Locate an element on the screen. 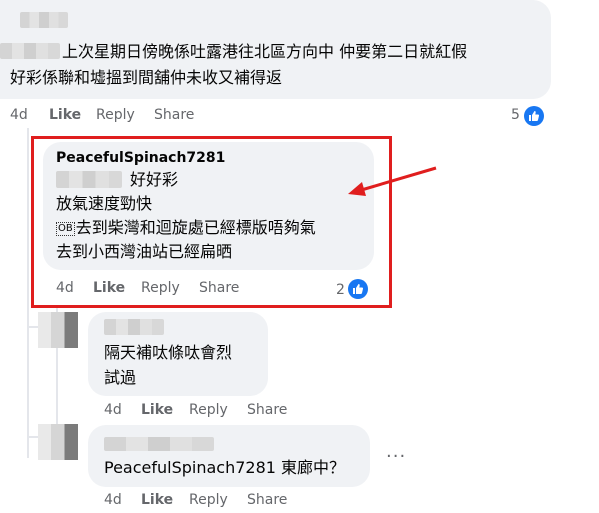 This screenshot has width=599, height=513. comment-text-line: 上次星期日傍晚係吐露港往北區方向中 仲要第二日就紅假 is located at coordinates (265, 51).